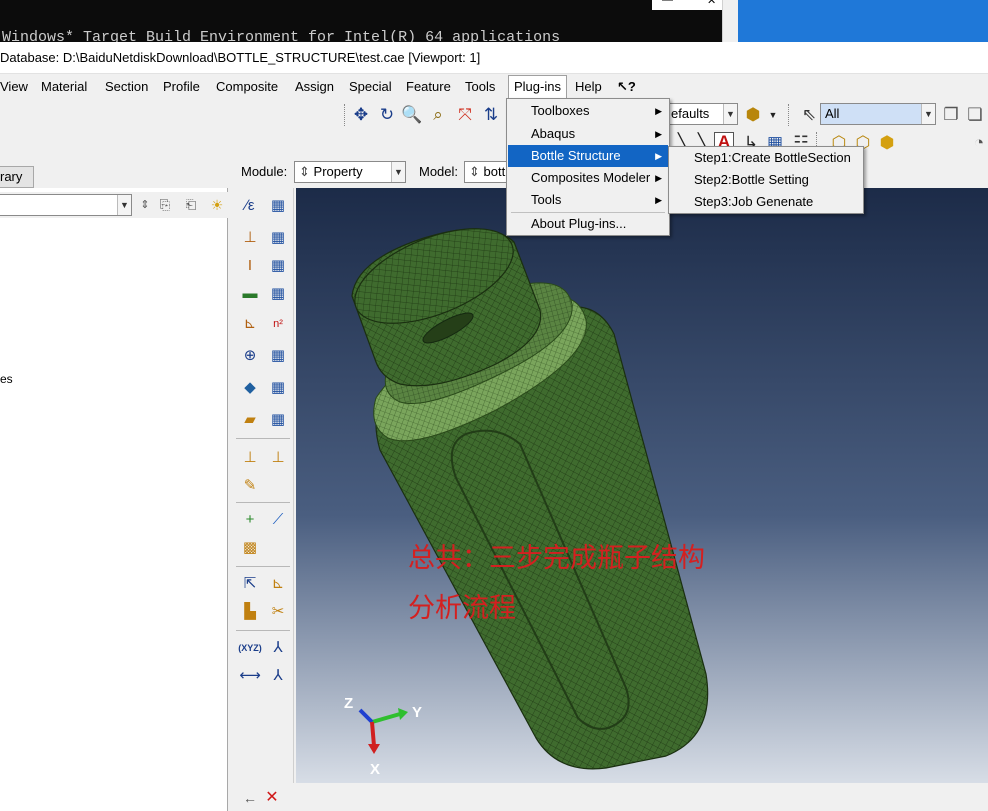  What do you see at coordinates (278, 676) in the screenshot?
I see `datum-tool-icon: ⅄` at bounding box center [278, 676].